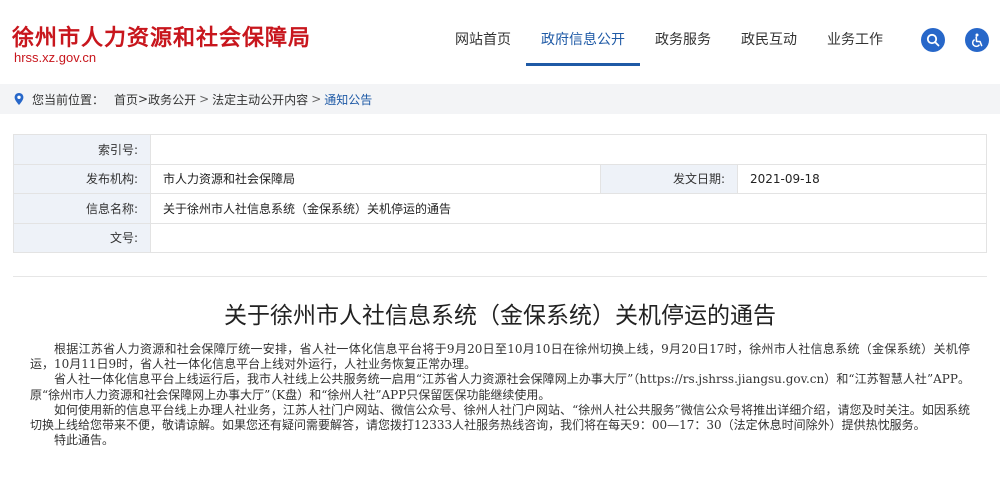  What do you see at coordinates (862, 178) in the screenshot?
I see `date-value: 2021-09-18` at bounding box center [862, 178].